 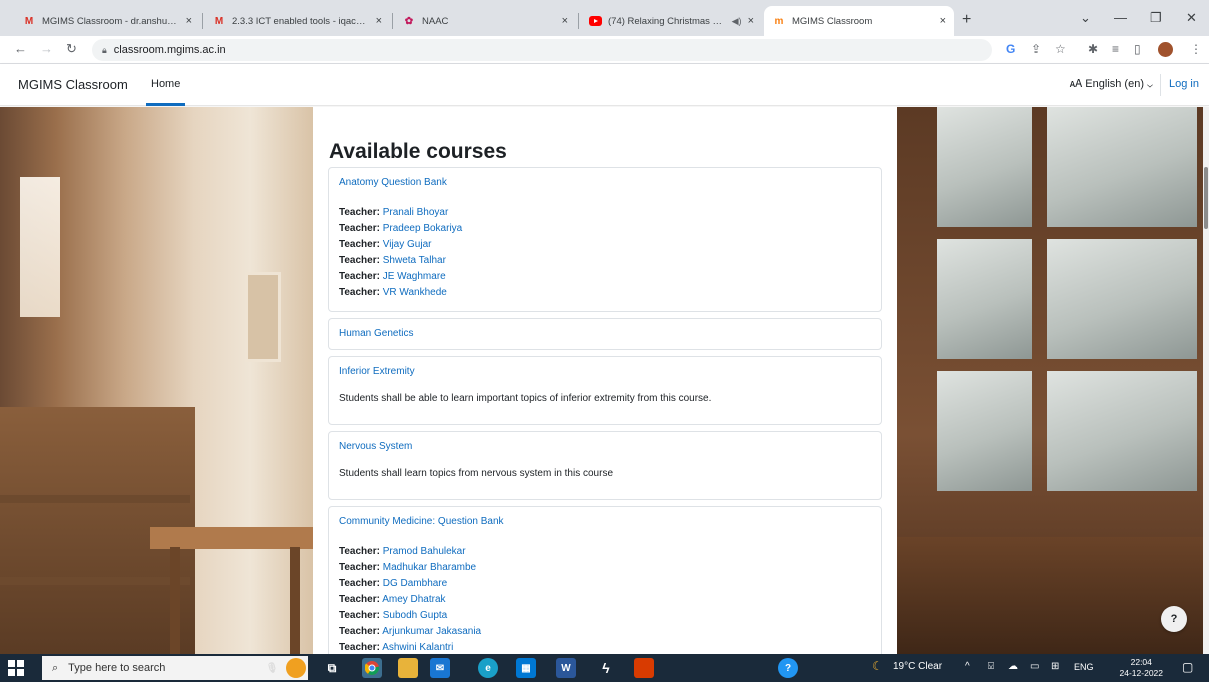 I want to click on course-link: Nervous System, so click(x=605, y=446).